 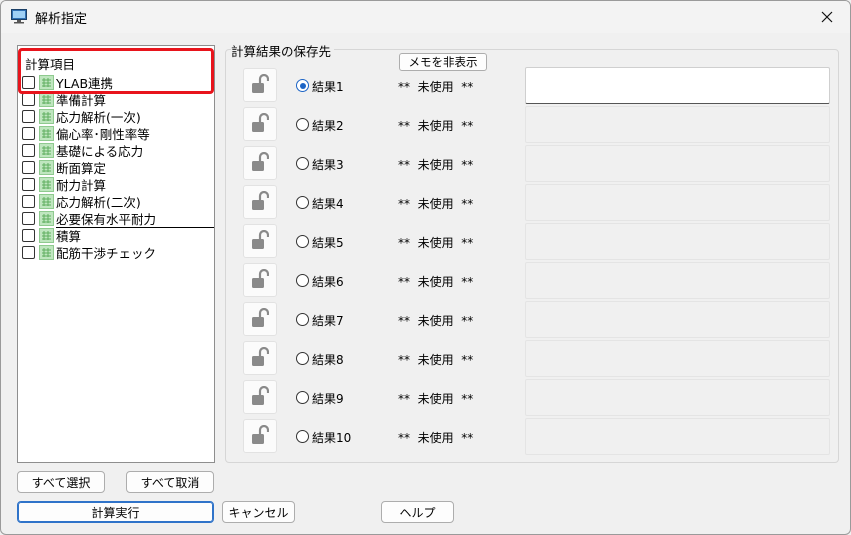 I want to click on result-label: 結果5, so click(x=328, y=242).